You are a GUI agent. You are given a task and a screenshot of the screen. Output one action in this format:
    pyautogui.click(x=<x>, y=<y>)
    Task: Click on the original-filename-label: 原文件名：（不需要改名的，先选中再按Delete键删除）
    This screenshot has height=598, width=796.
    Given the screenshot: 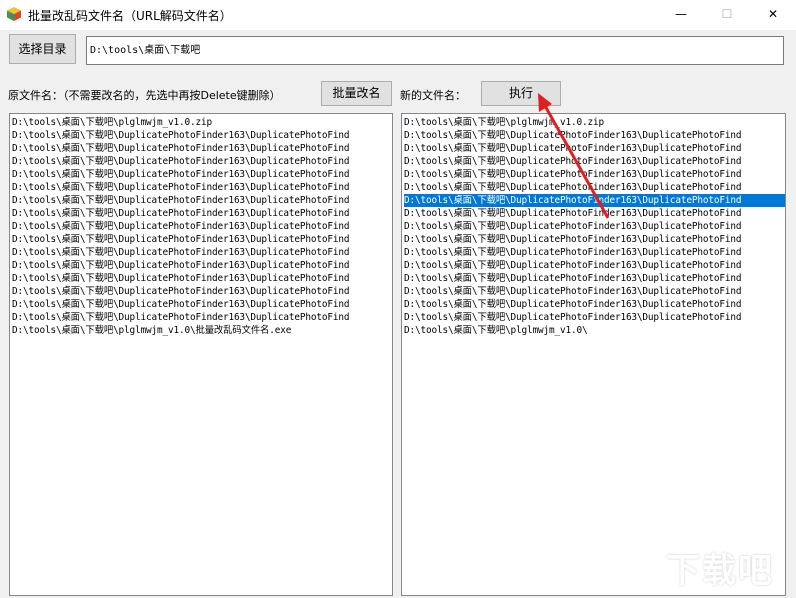 What is the action you would take?
    pyautogui.click(x=144, y=95)
    